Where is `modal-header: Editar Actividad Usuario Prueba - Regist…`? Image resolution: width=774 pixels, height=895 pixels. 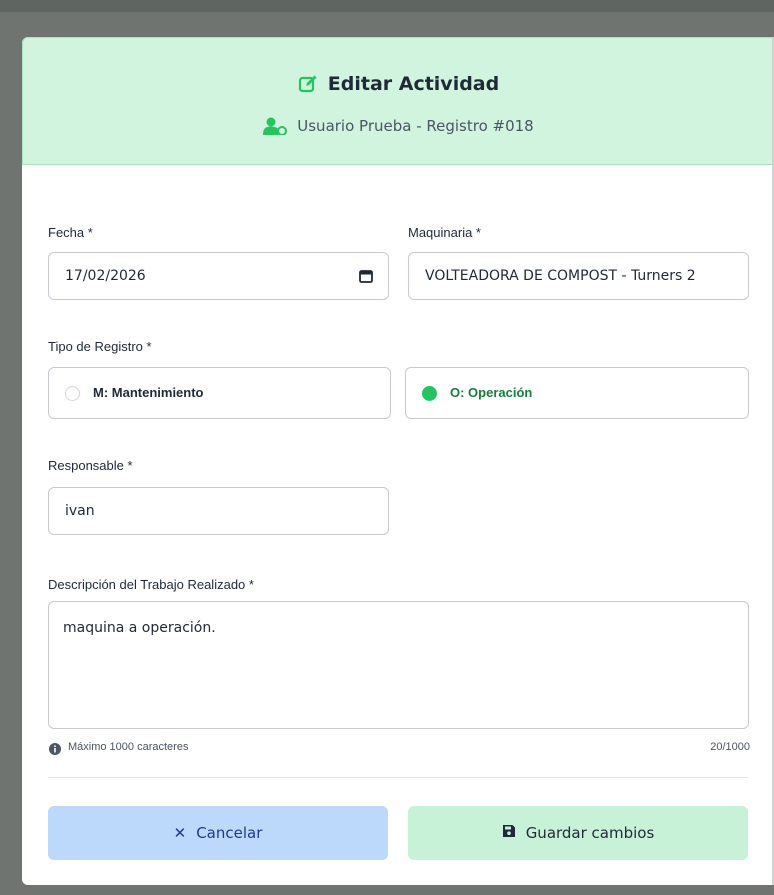
modal-header: Editar Actividad Usuario Prueba - Regist… is located at coordinates (398, 101).